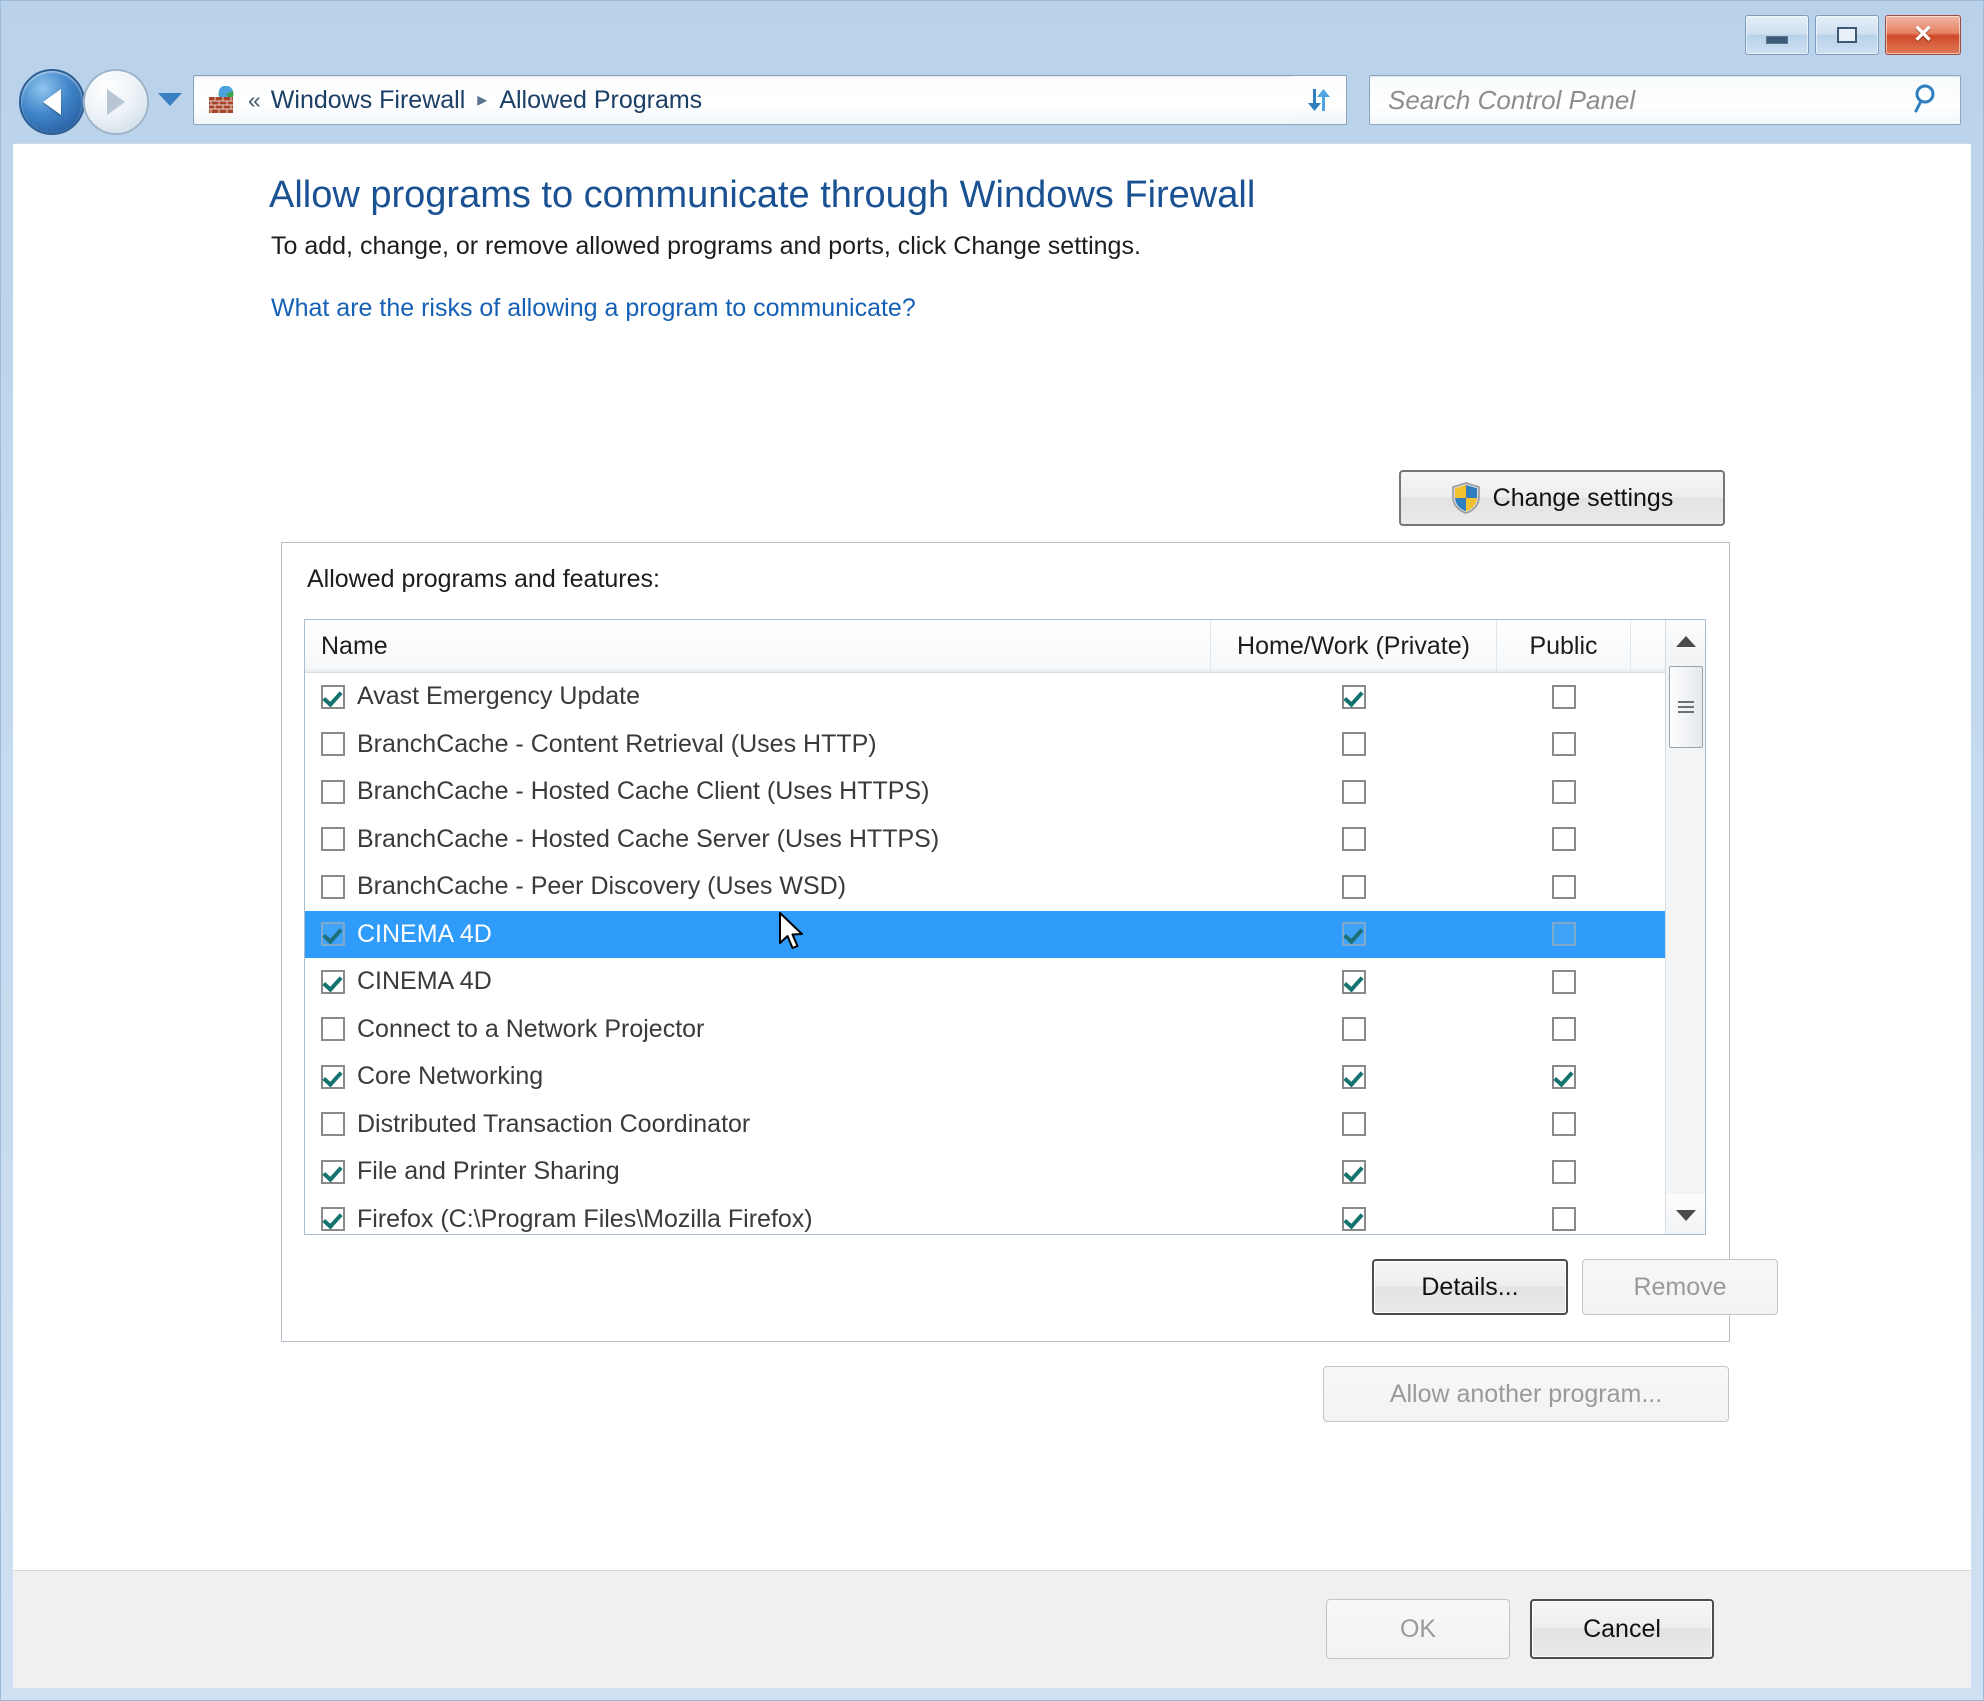  I want to click on change-settings-button: Change settings, so click(1562, 498).